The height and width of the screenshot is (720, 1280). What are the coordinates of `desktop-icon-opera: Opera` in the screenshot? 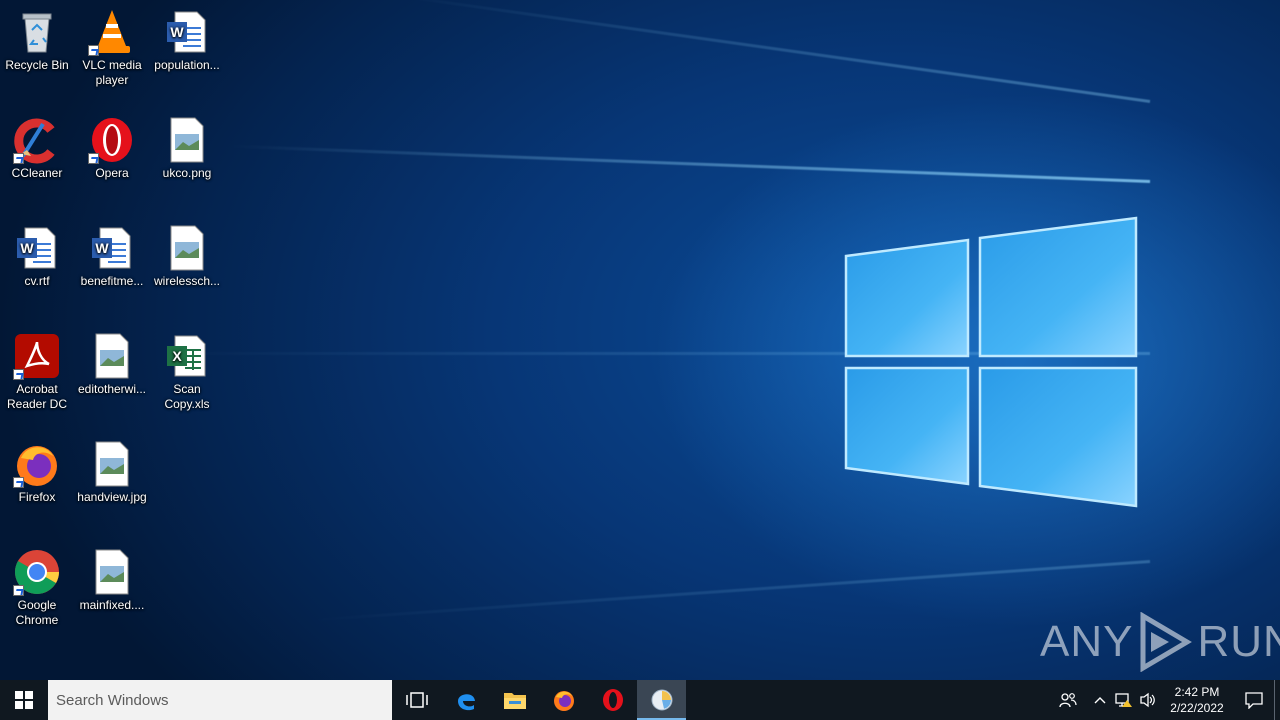 It's located at (112, 148).